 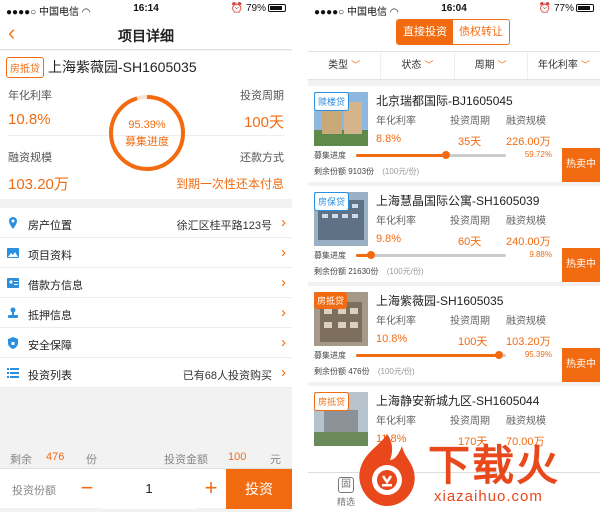 I want to click on battery-percent: 79%, so click(x=255, y=8).